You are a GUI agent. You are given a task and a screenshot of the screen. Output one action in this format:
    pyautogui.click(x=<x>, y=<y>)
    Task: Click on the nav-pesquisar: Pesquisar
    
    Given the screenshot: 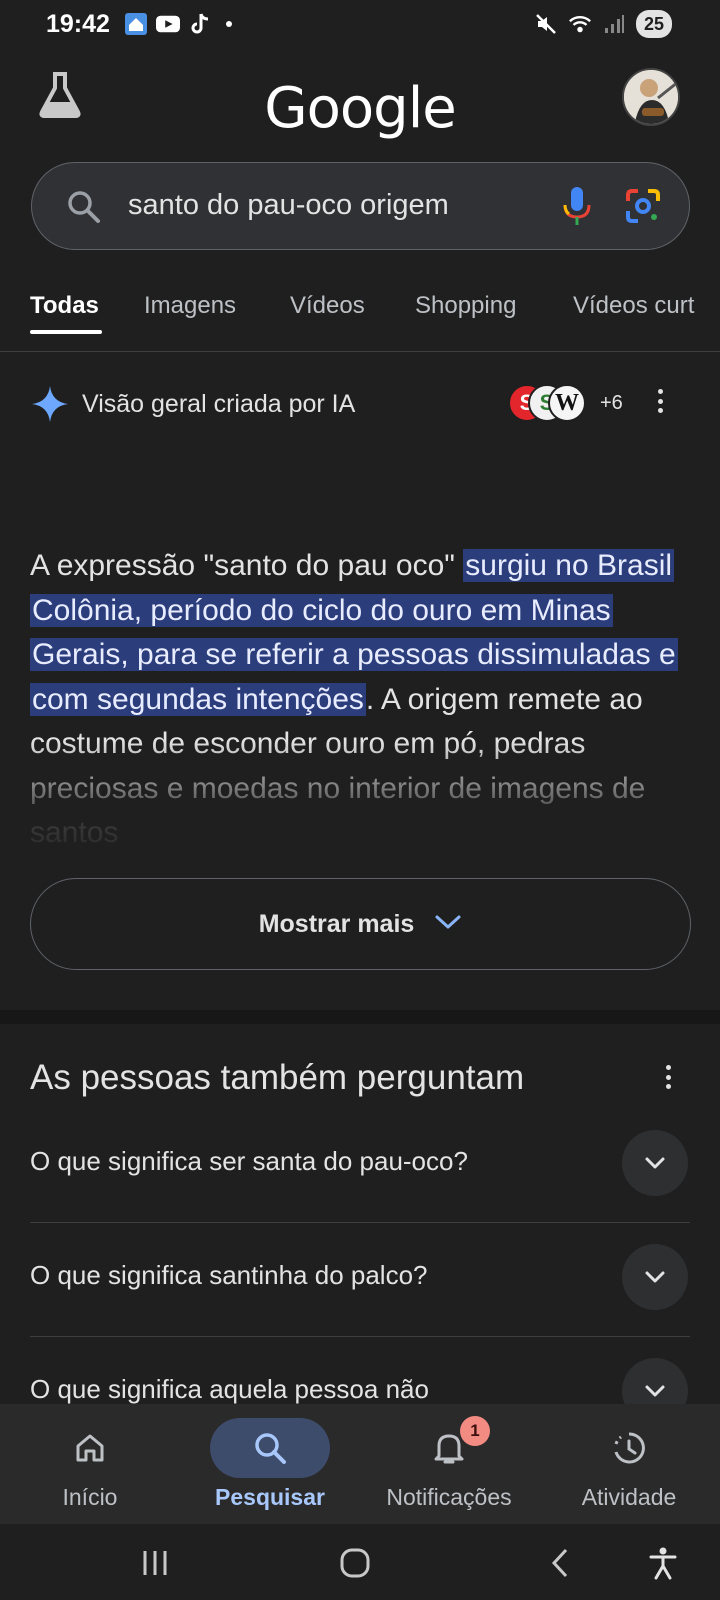 What is the action you would take?
    pyautogui.click(x=270, y=1464)
    